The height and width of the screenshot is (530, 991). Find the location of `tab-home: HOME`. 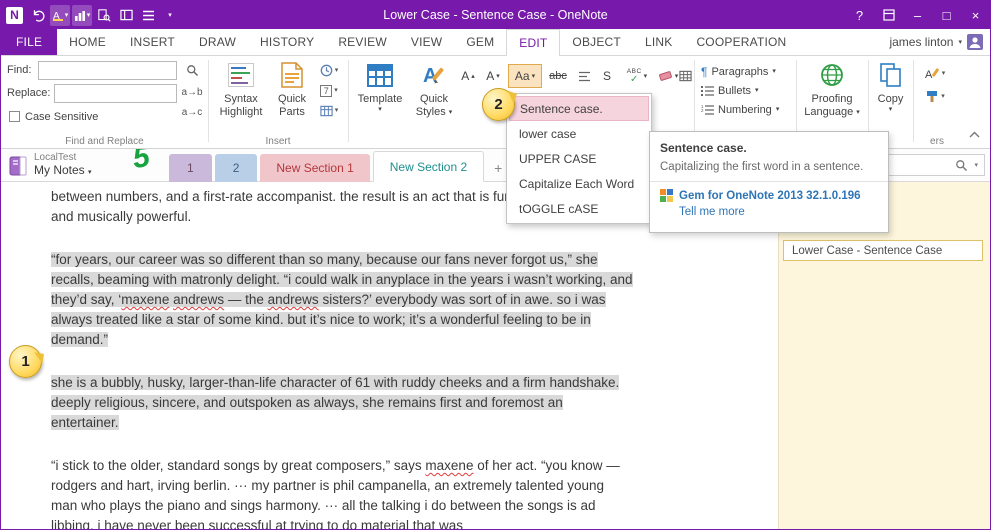

tab-home: HOME is located at coordinates (87, 42).